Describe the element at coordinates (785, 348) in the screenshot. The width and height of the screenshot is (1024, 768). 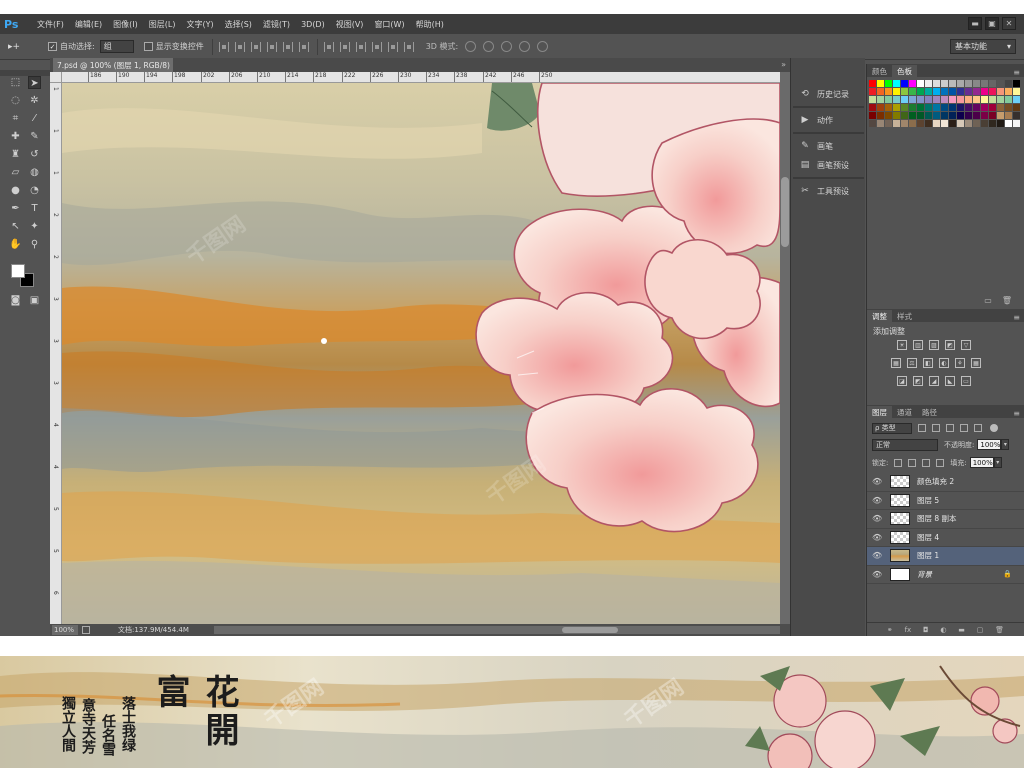
I see `vertical-scrollbar` at that location.